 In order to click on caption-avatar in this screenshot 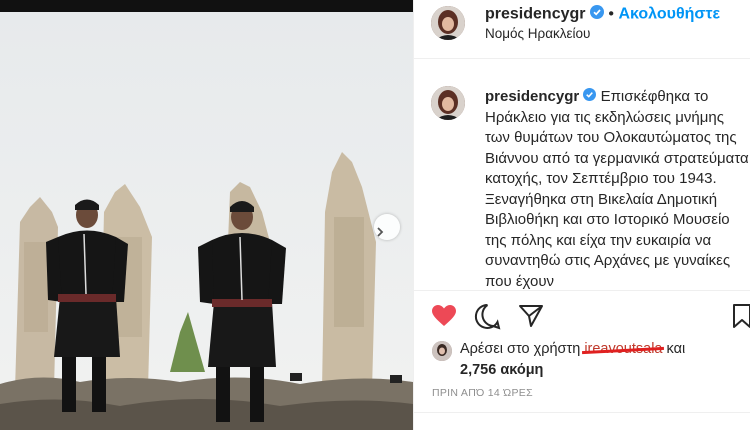, I will do `click(448, 103)`.